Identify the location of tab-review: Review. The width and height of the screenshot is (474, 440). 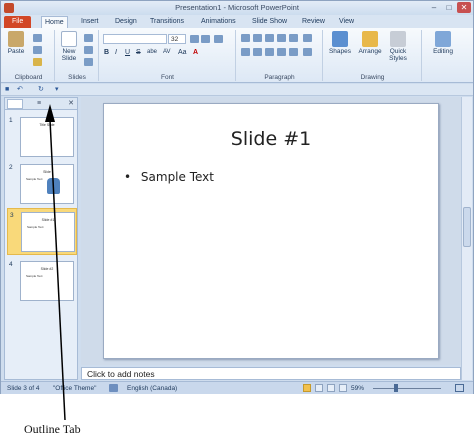
(313, 22).